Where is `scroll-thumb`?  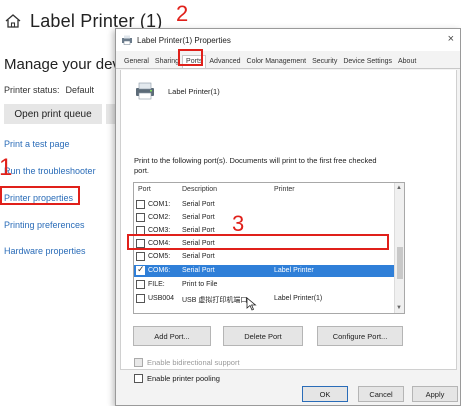
scroll-thumb is located at coordinates (400, 263).